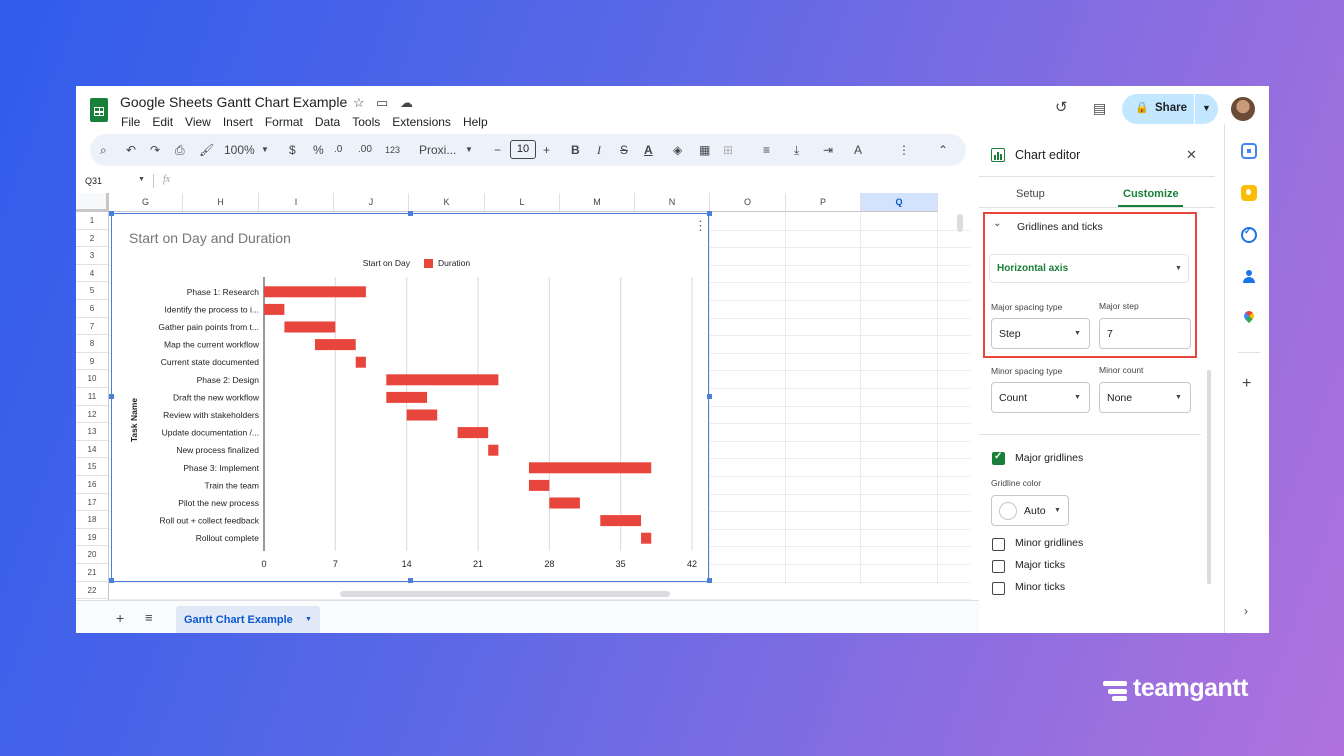  What do you see at coordinates (103, 150) in the screenshot?
I see `search-menus-icon: ⌕` at bounding box center [103, 150].